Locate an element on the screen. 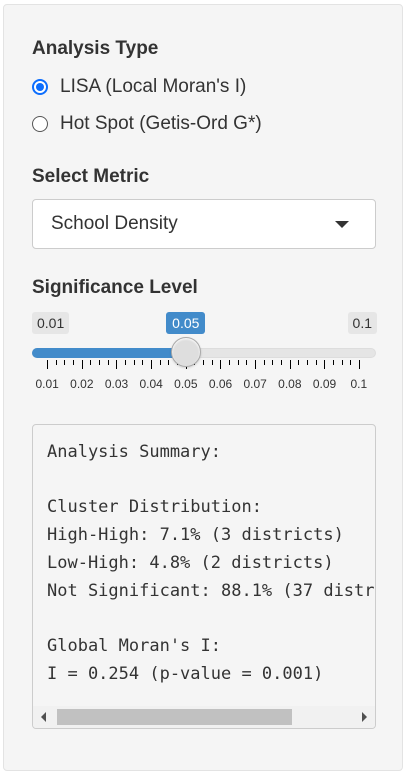 The height and width of the screenshot is (778, 408). radio-hotspot: Hot Spot (Getis-Ord G*) is located at coordinates (147, 124).